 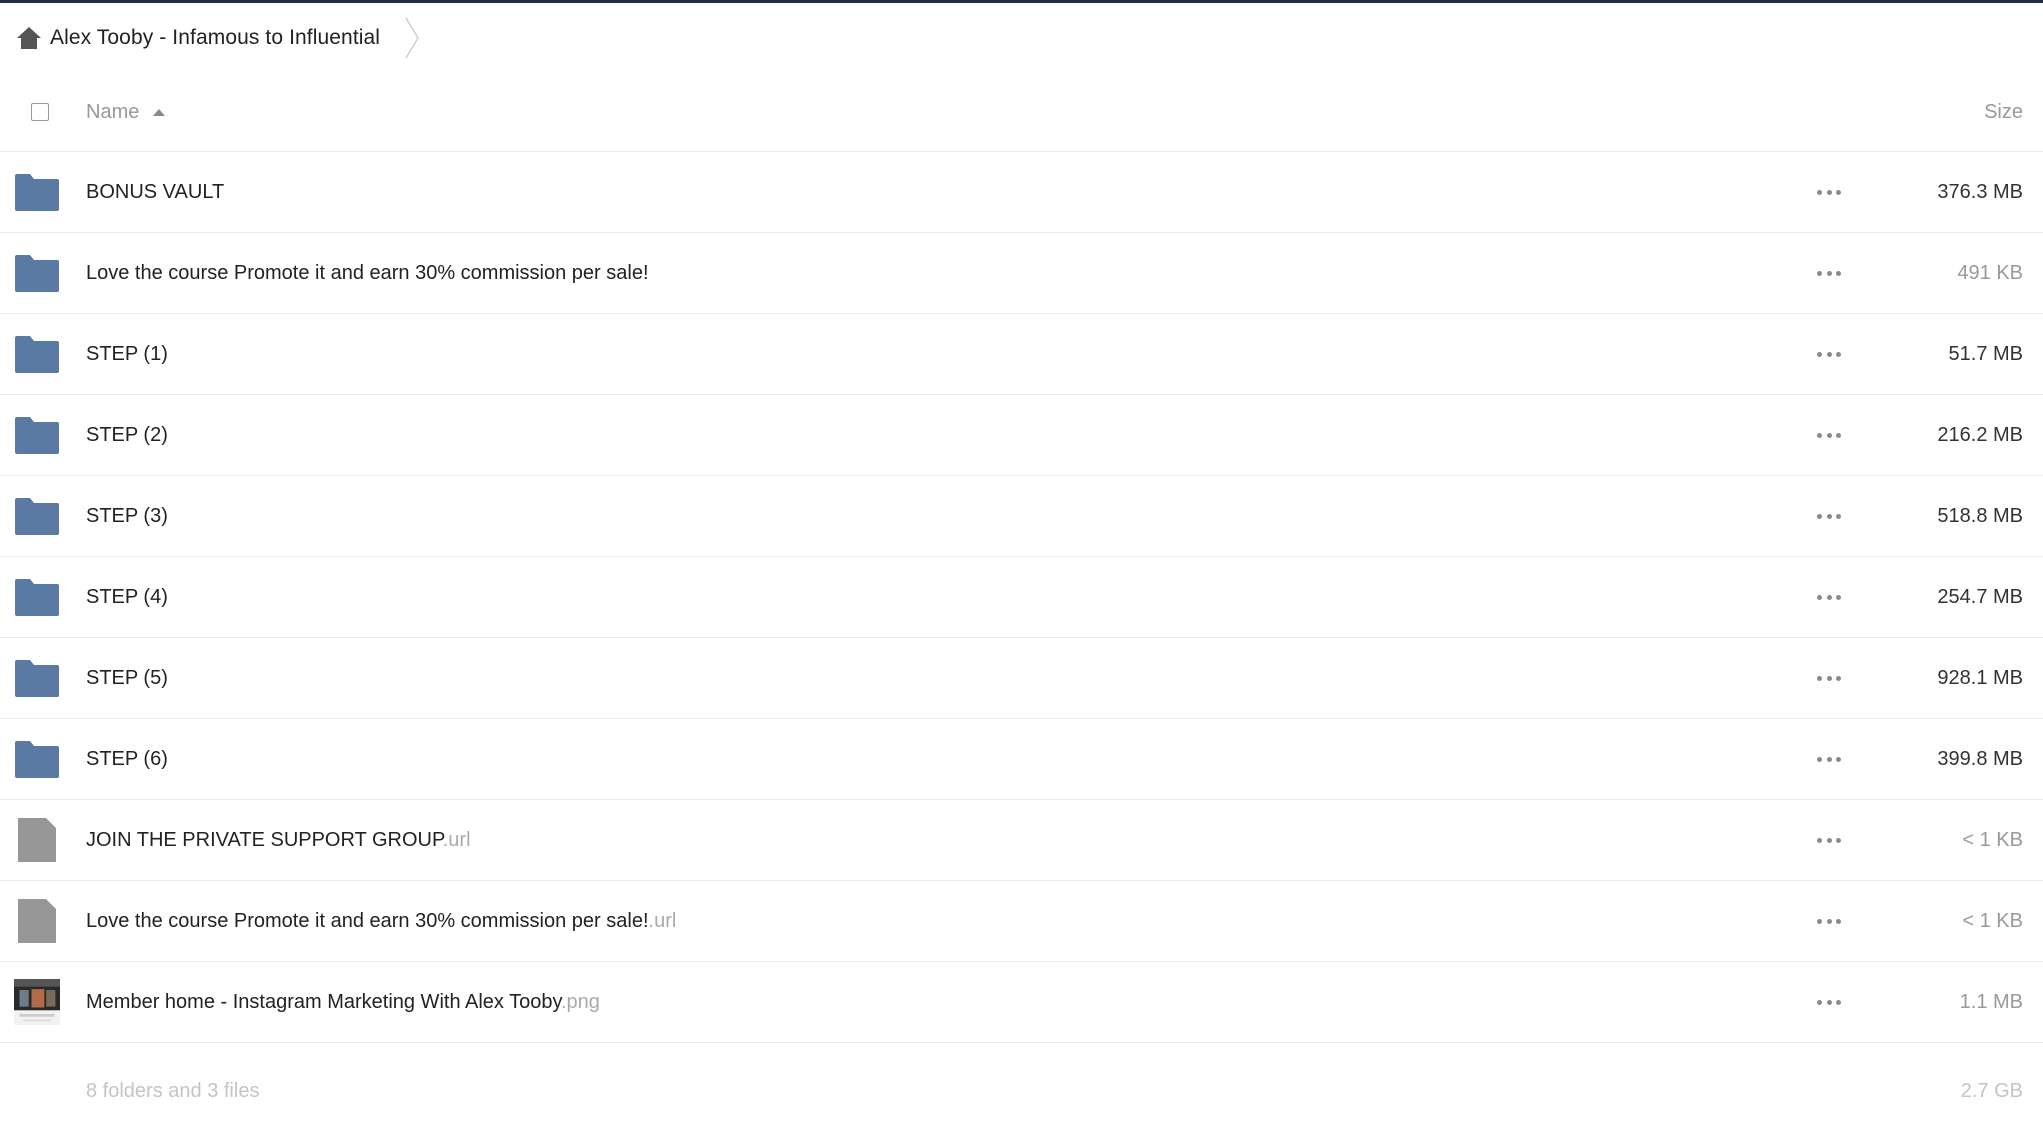 I want to click on row-size: 254.7 MB, so click(x=1980, y=596).